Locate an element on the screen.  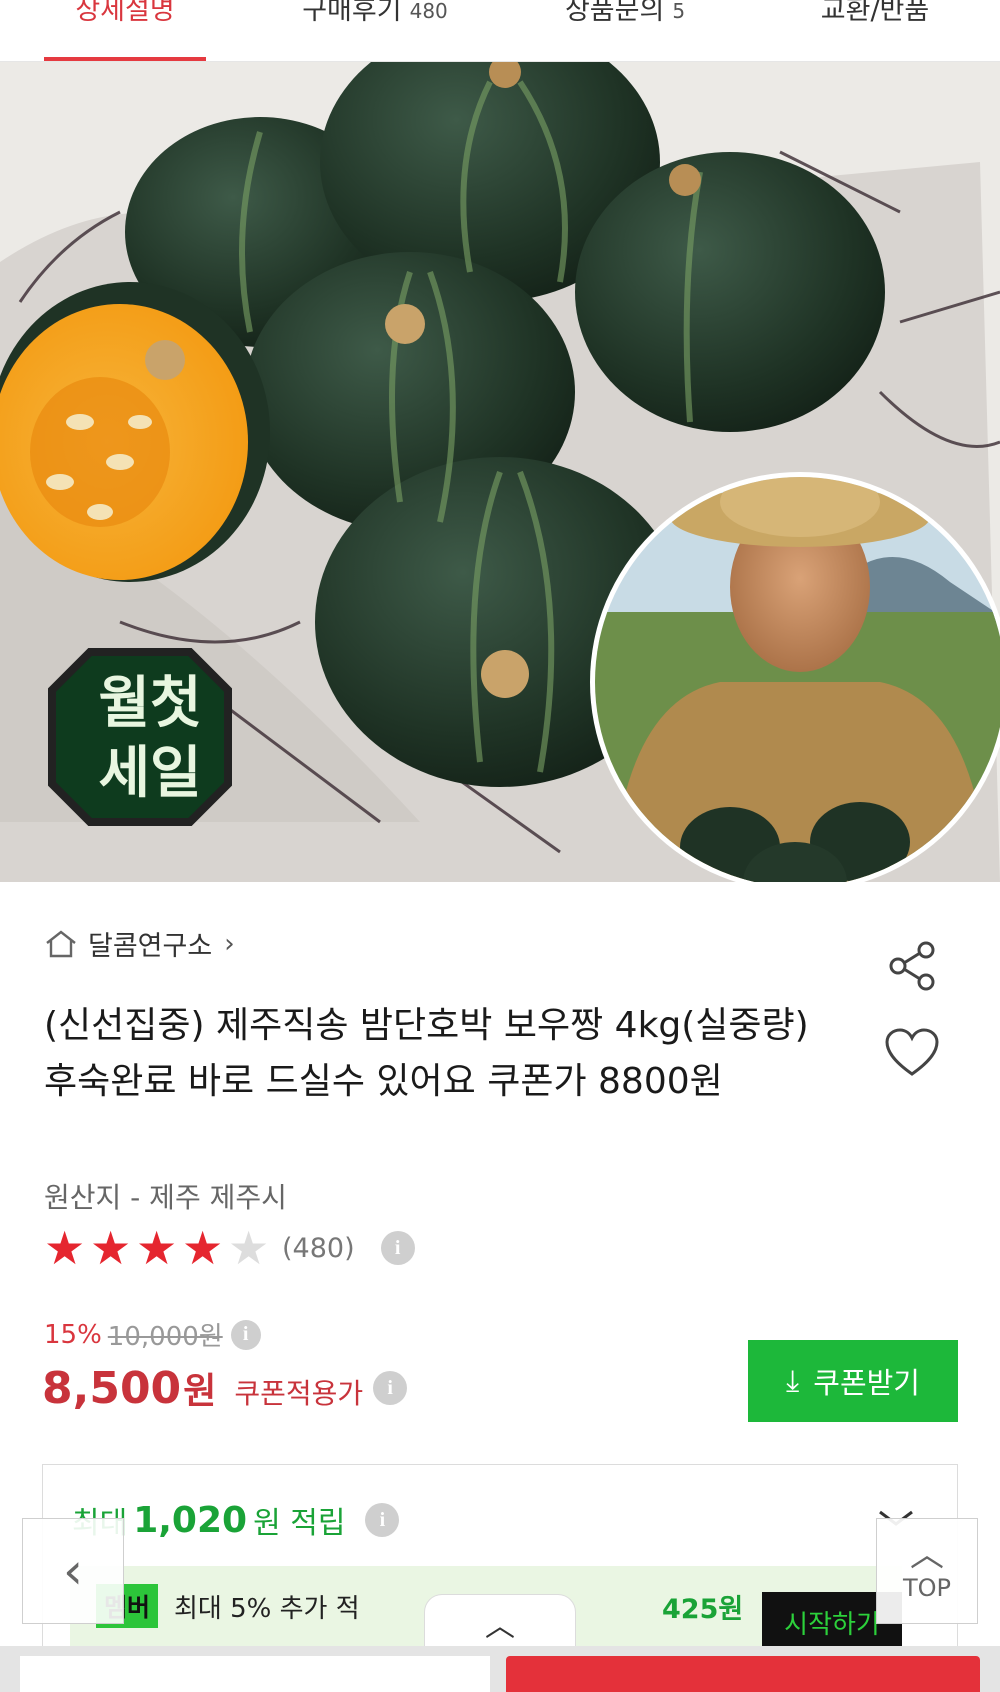
price-label: 쿠폰적용가 is located at coordinates (299, 1393).